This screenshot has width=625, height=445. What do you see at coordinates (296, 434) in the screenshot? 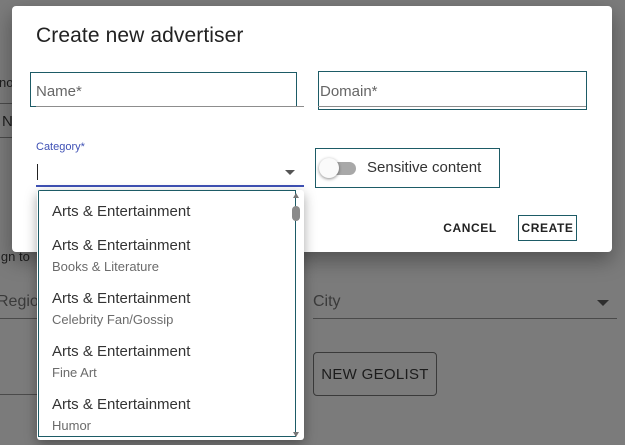
I see `scroll-down-arrow-icon` at bounding box center [296, 434].